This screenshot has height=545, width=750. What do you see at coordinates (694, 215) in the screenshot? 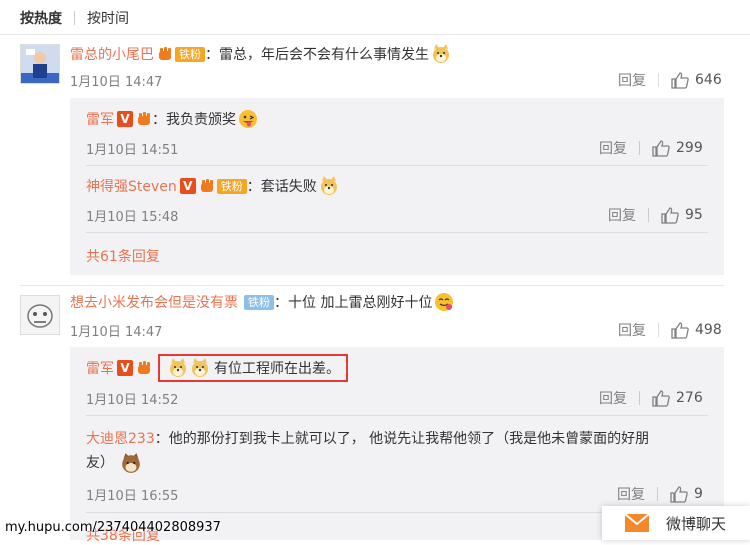
I see `like-count: 95` at bounding box center [694, 215].